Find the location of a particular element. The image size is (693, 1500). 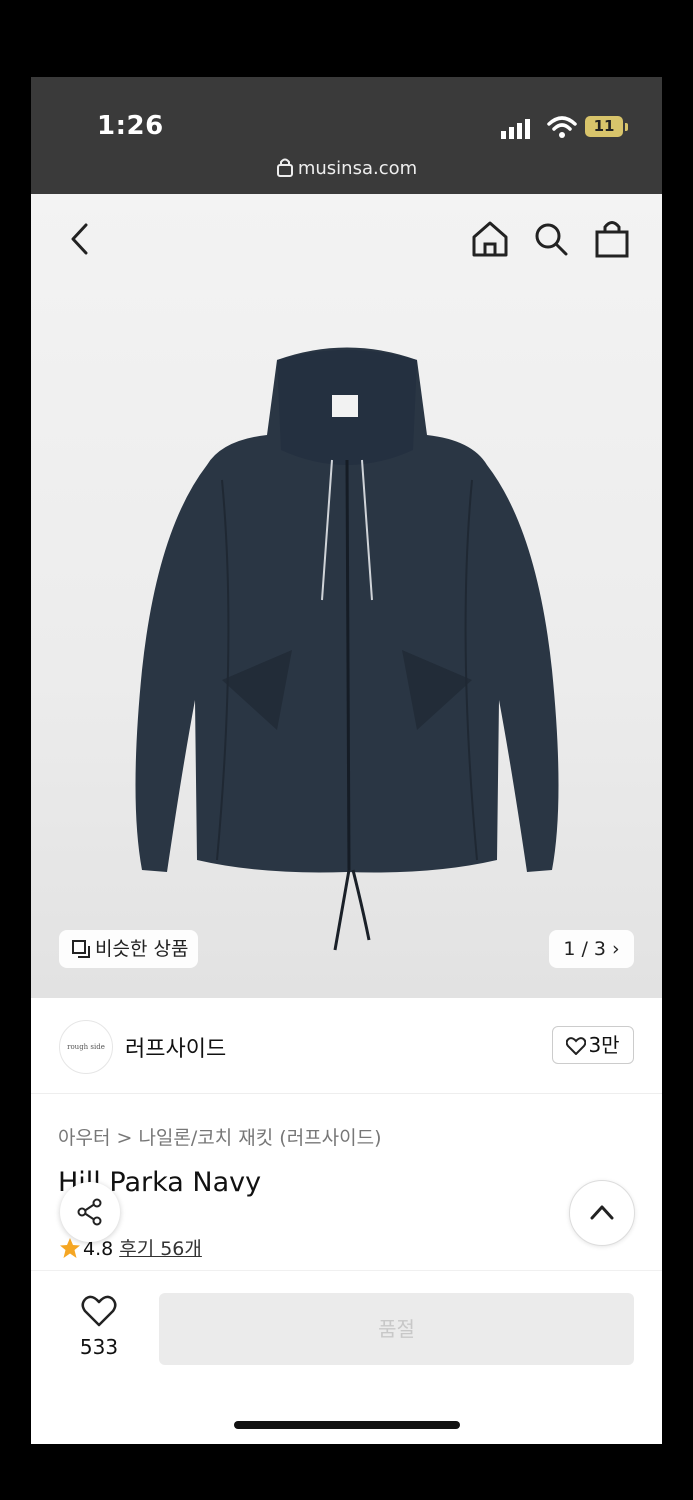

bottom-action-bar: 533 품절 is located at coordinates (346, 1357).